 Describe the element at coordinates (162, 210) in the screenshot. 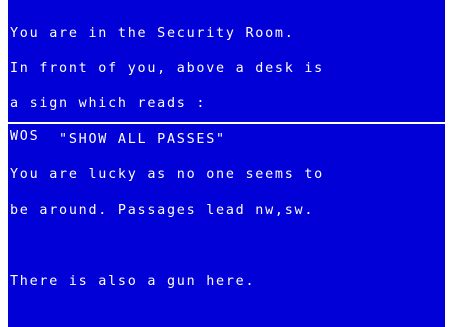

I see `description-line-6: be around. Passages lead nw,sw.` at that location.